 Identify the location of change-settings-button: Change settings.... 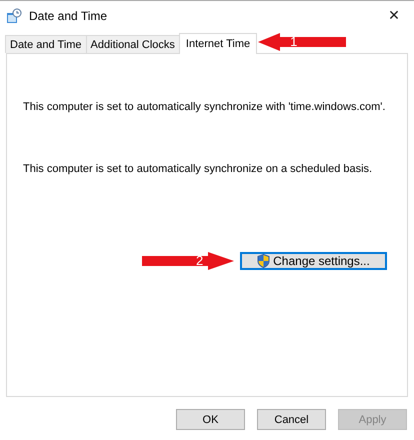
(313, 261).